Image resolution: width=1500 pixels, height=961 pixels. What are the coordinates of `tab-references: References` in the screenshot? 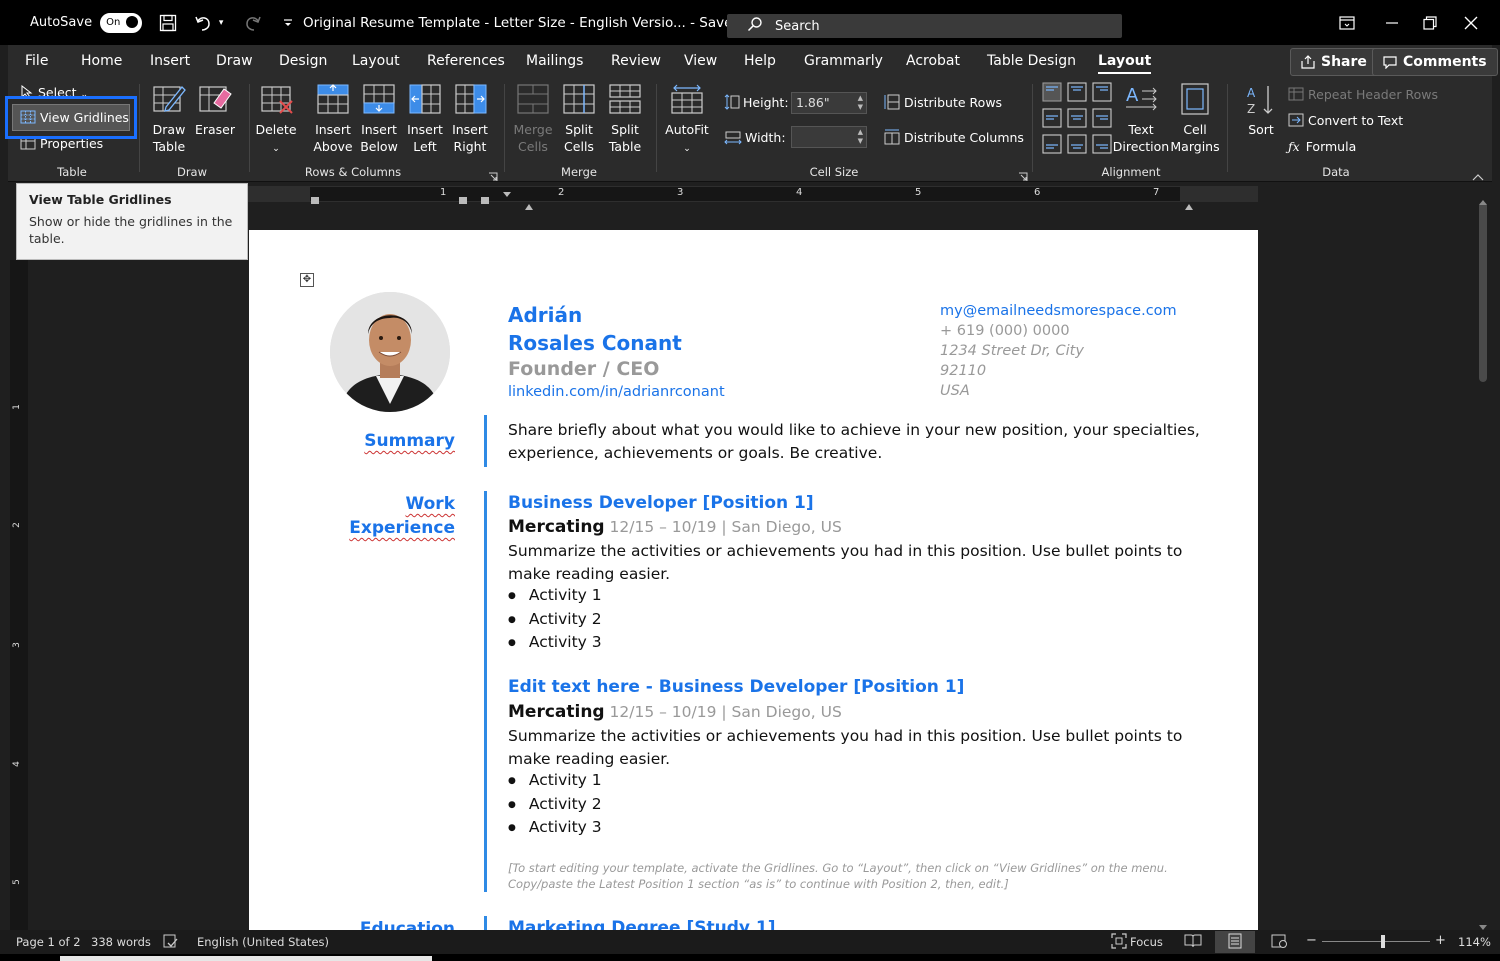 It's located at (466, 61).